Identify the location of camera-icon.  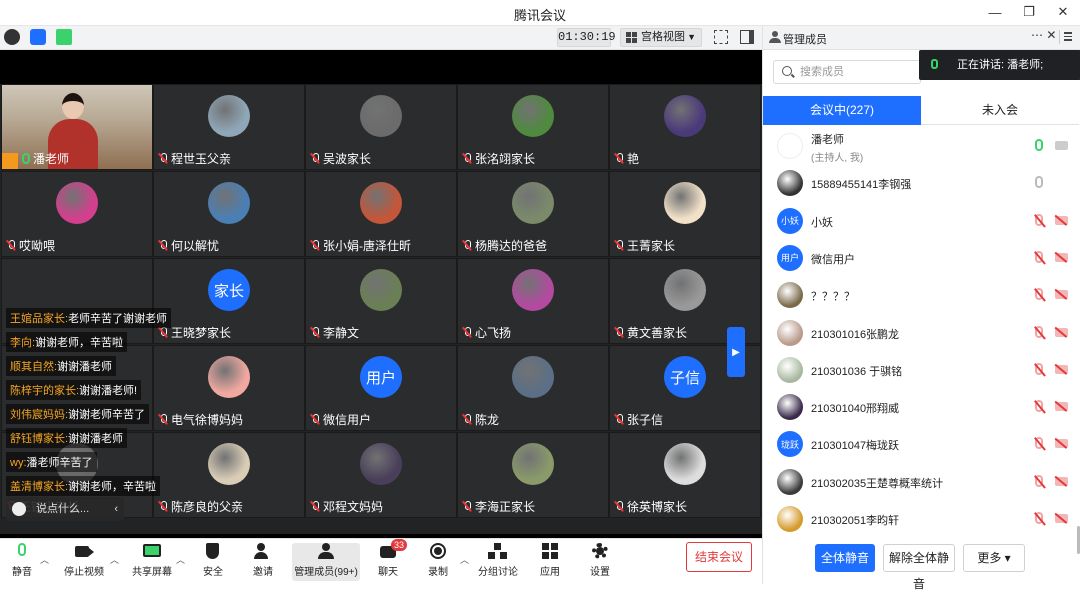
(1061, 145).